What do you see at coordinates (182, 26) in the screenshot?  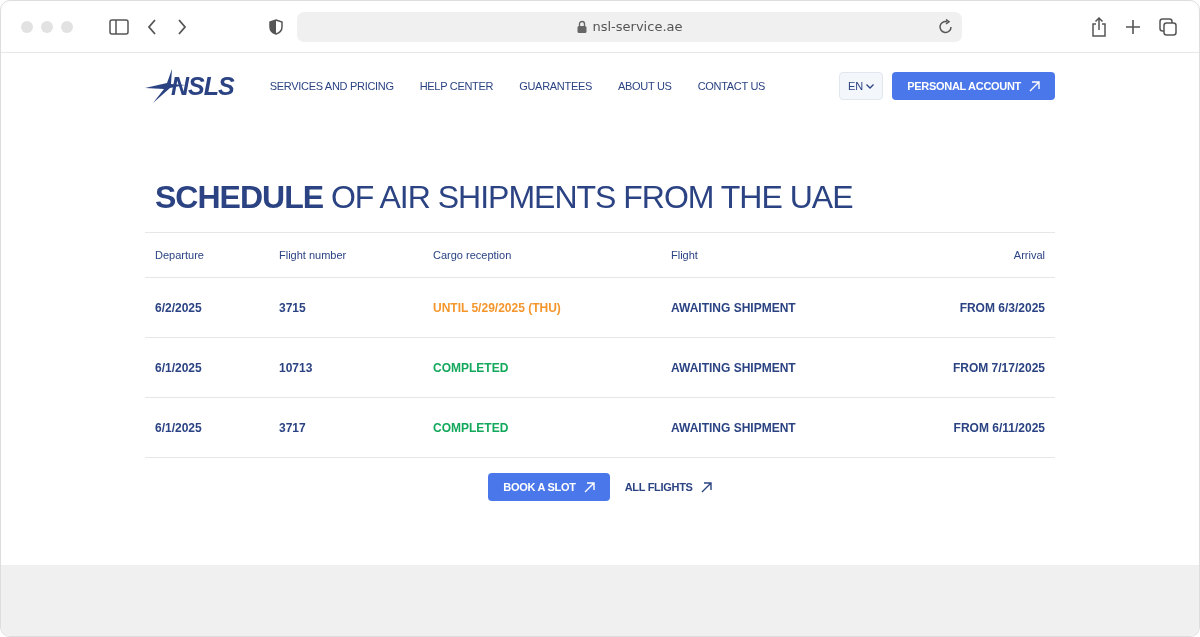 I see `forward-icon` at bounding box center [182, 26].